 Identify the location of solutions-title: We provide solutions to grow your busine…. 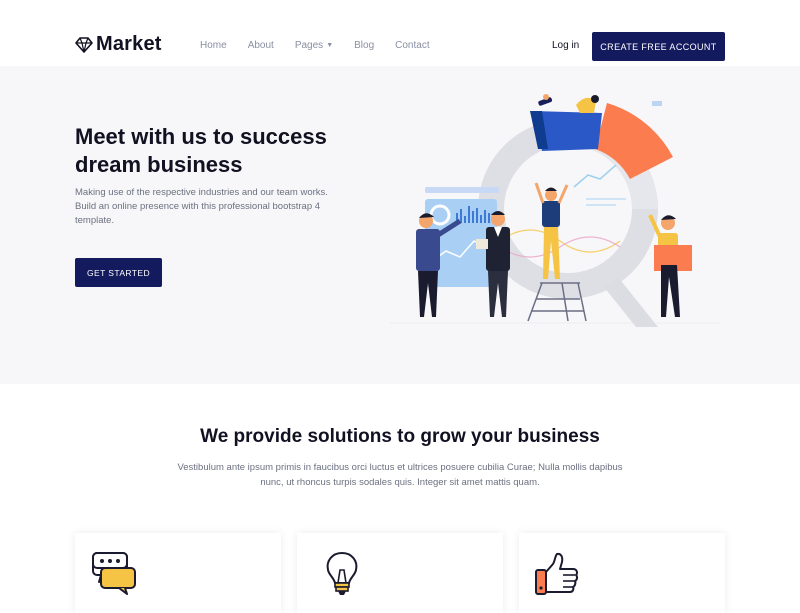
(400, 436).